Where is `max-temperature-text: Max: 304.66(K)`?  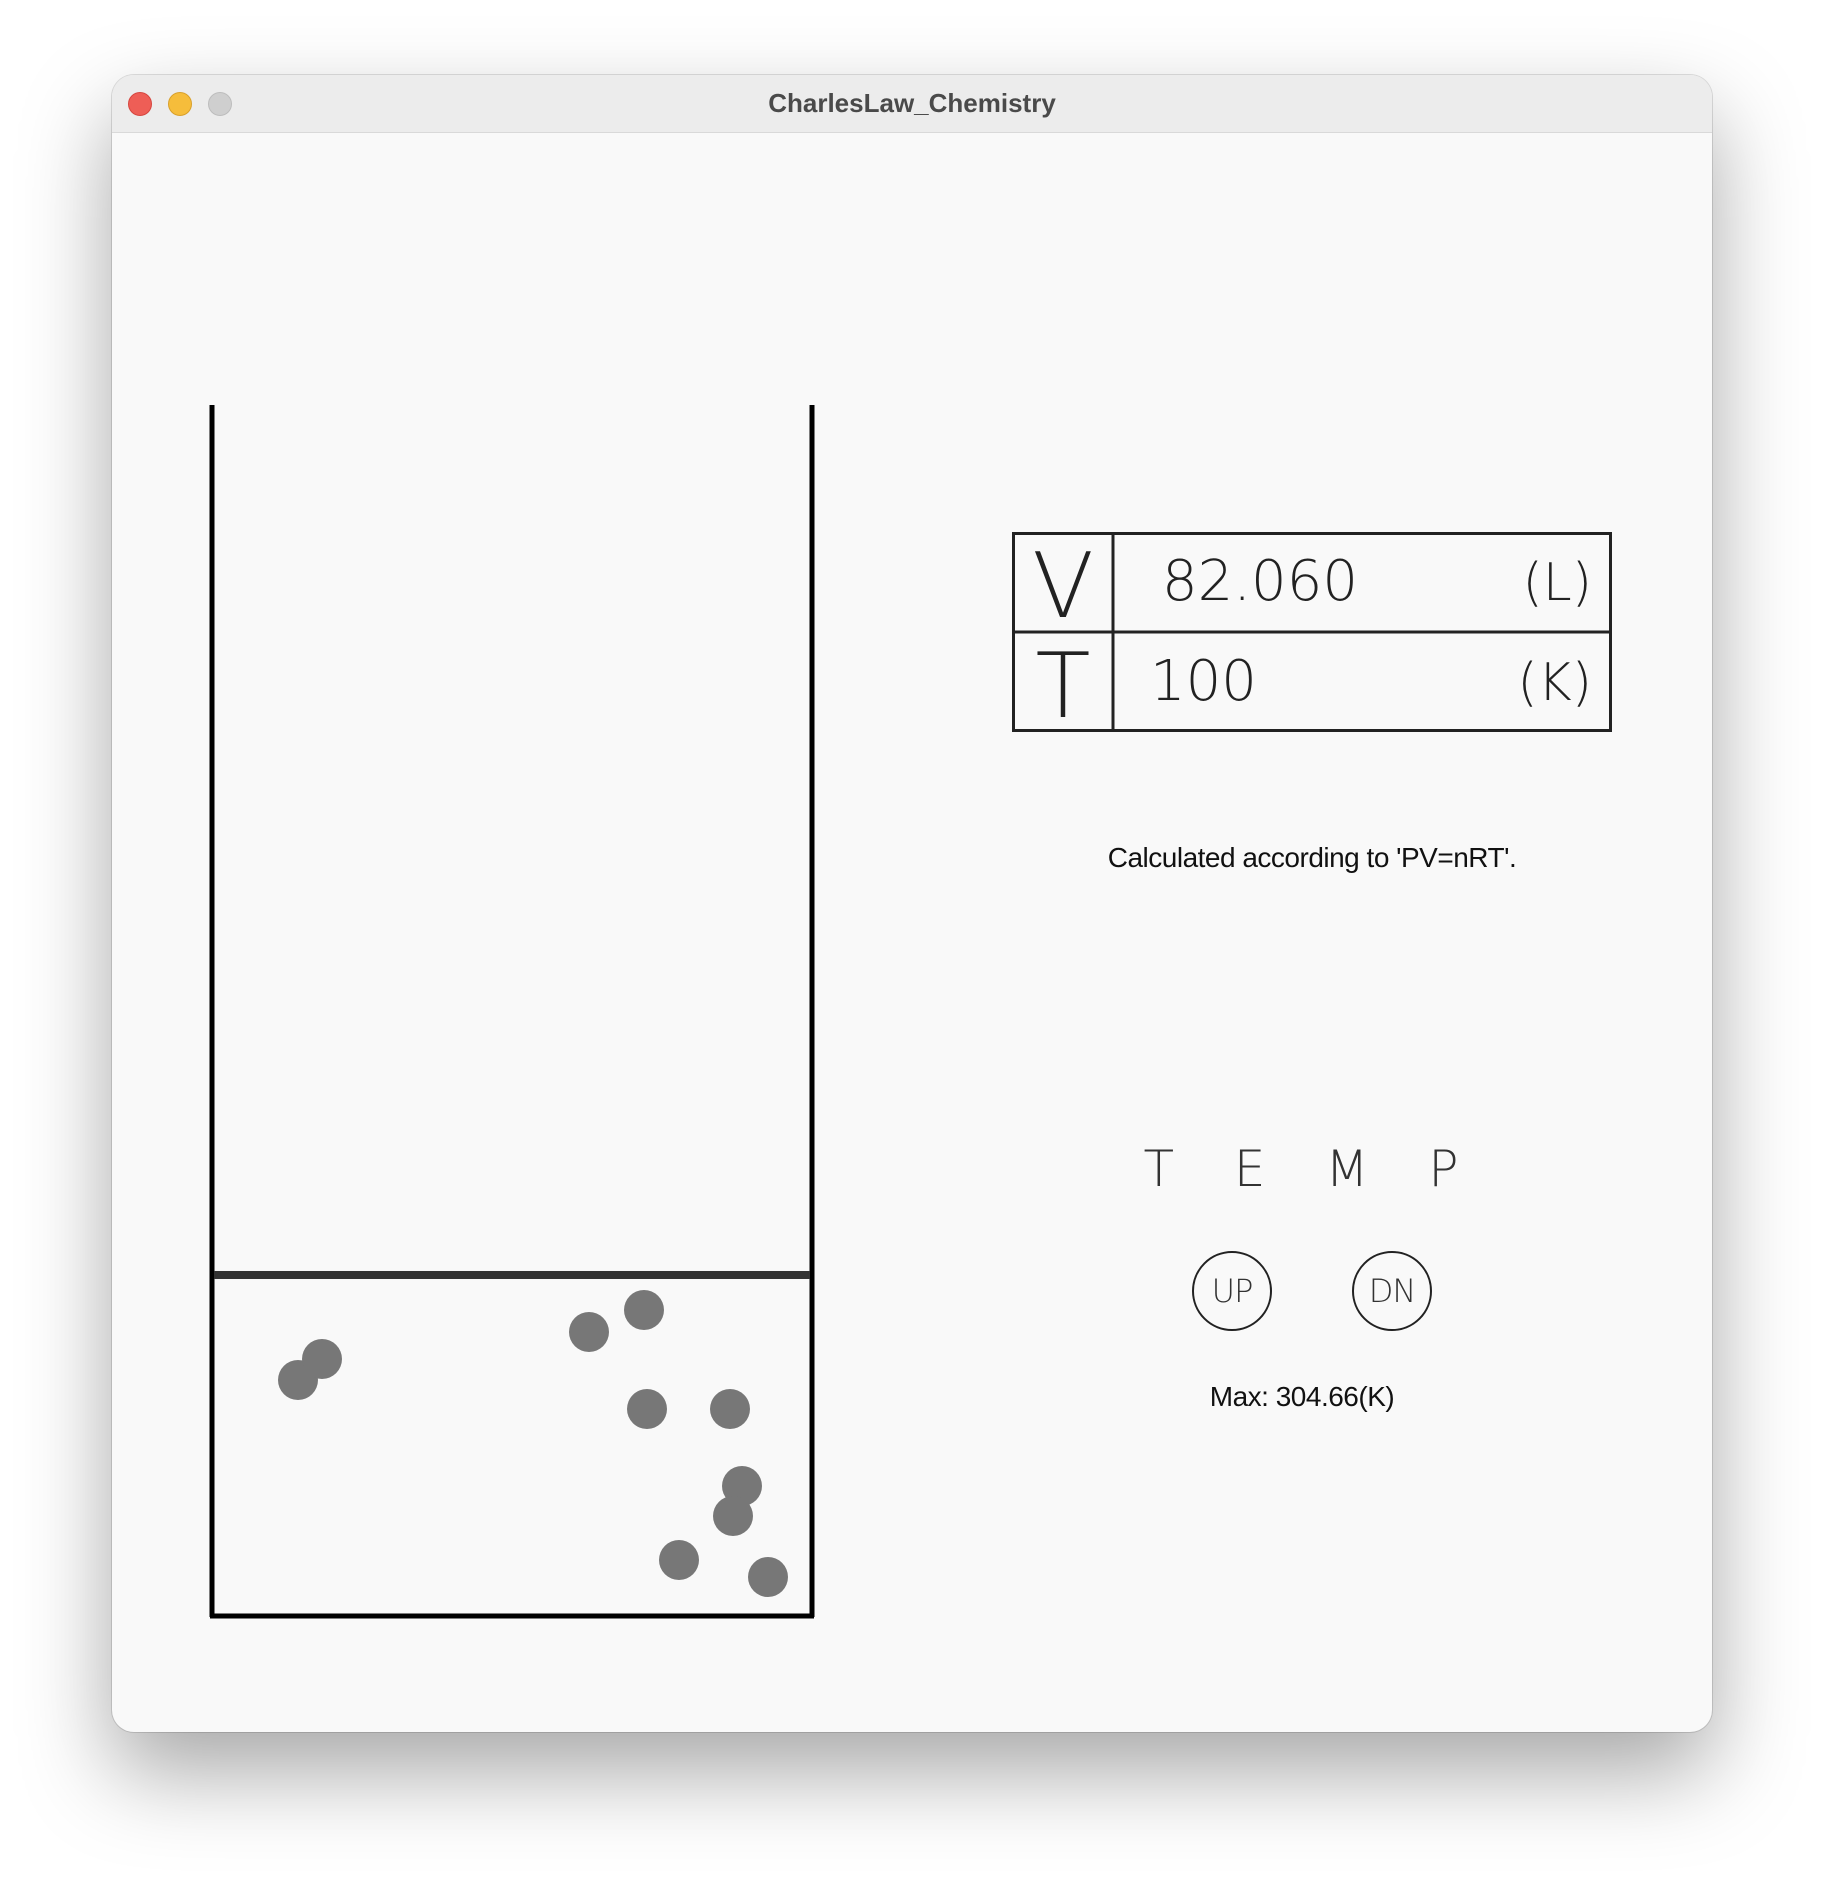 max-temperature-text: Max: 304.66(K) is located at coordinates (1302, 1396).